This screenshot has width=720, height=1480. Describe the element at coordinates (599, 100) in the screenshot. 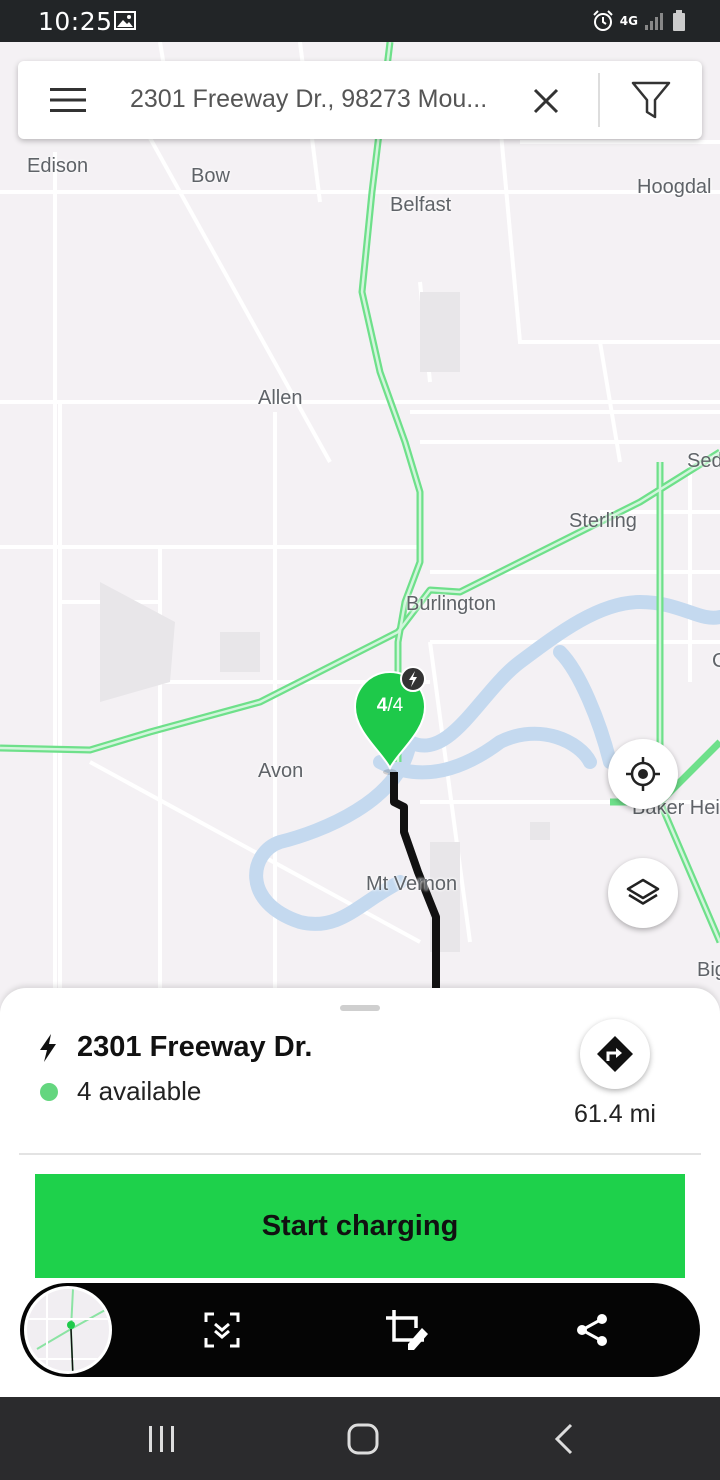

I see `search-divider` at that location.